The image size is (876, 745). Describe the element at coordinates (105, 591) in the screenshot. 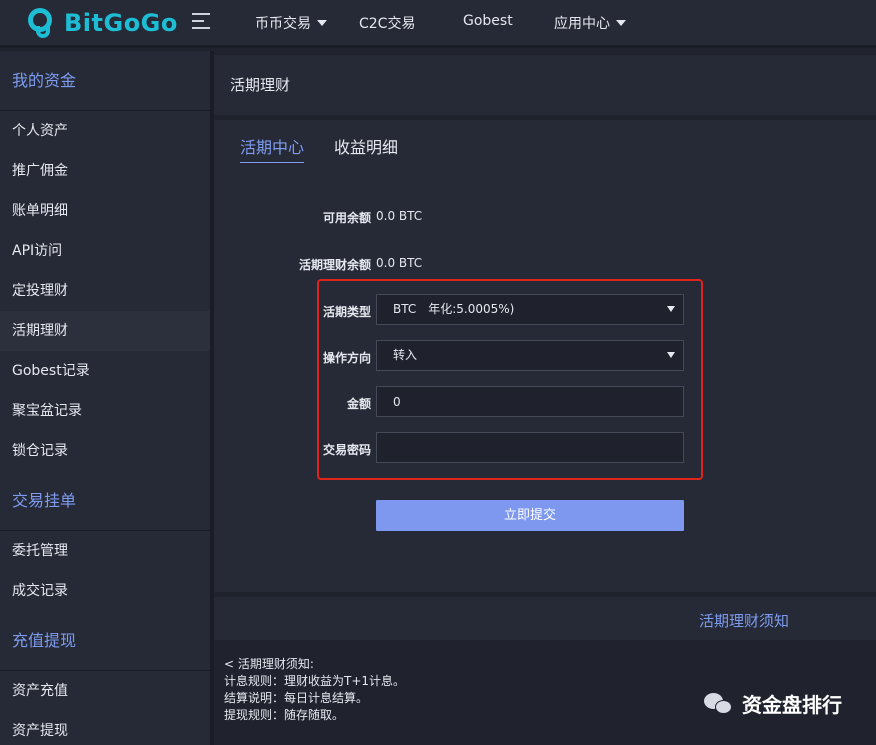

I see `sidebar-item-trade-records: 成交记录` at that location.